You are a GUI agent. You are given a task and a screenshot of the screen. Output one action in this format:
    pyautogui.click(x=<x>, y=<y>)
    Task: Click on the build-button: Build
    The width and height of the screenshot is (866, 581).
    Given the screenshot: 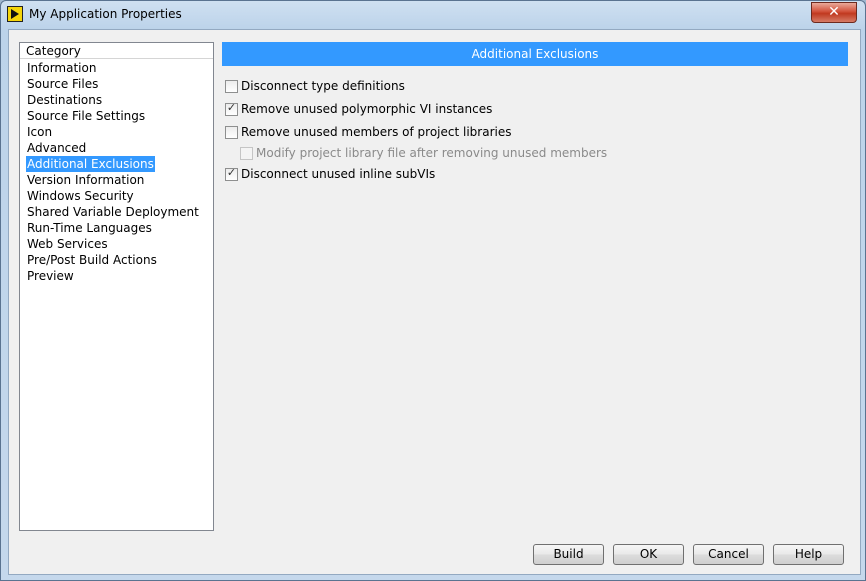 What is the action you would take?
    pyautogui.click(x=568, y=554)
    